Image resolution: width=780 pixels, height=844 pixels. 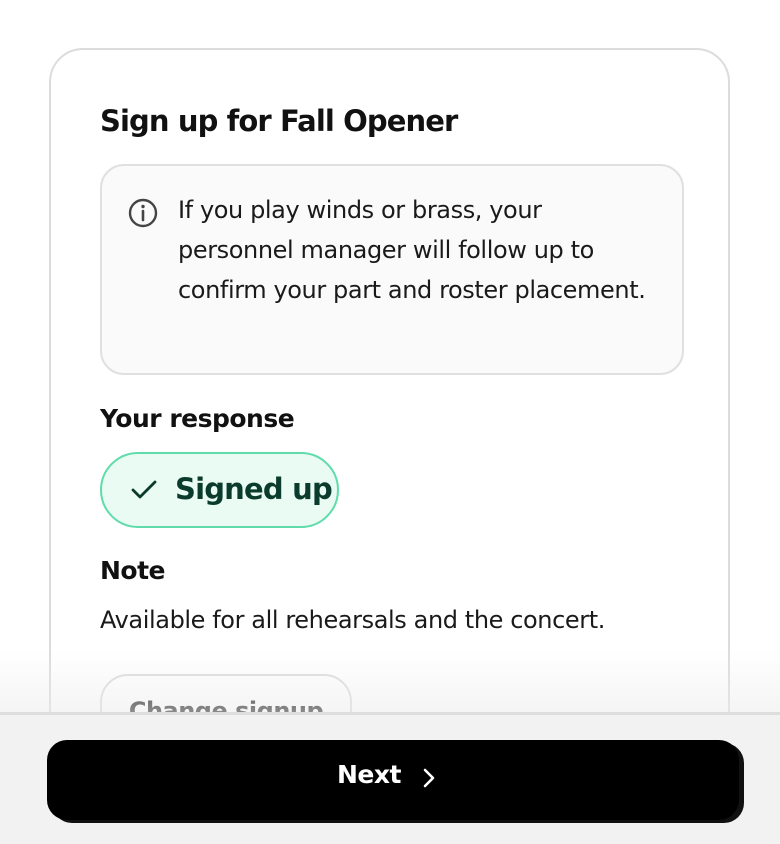 What do you see at coordinates (429, 778) in the screenshot?
I see `chevron-right-icon` at bounding box center [429, 778].